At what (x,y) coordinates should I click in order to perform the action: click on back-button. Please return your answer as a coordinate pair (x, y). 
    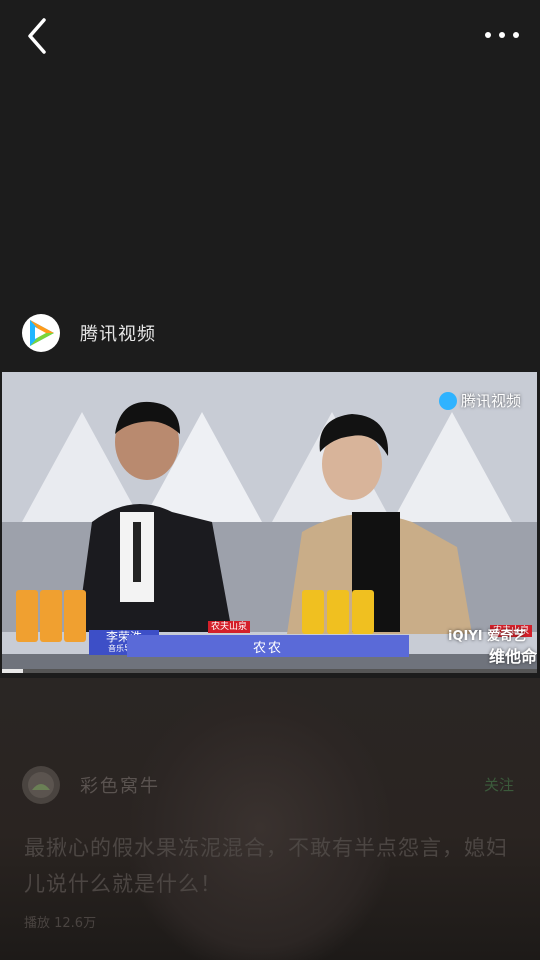
    Looking at the image, I should click on (38, 36).